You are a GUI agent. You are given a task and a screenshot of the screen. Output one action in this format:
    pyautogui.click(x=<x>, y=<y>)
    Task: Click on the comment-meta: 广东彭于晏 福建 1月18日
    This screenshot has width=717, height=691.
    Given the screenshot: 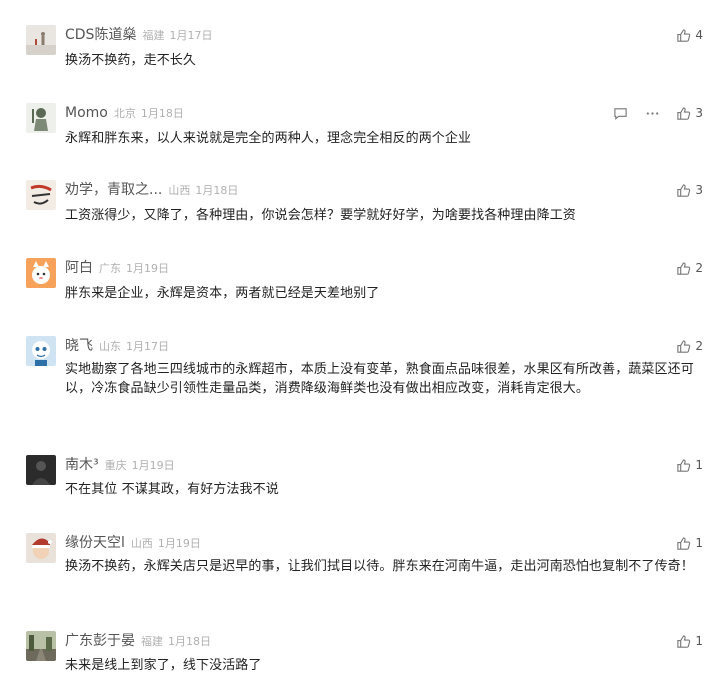 What is the action you would take?
    pyautogui.click(x=138, y=641)
    